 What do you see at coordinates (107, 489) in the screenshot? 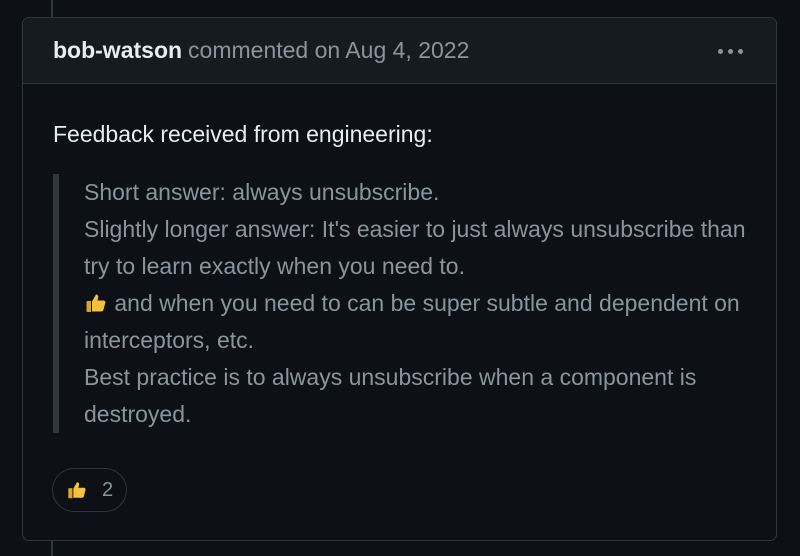
I see `reaction-count: 2` at bounding box center [107, 489].